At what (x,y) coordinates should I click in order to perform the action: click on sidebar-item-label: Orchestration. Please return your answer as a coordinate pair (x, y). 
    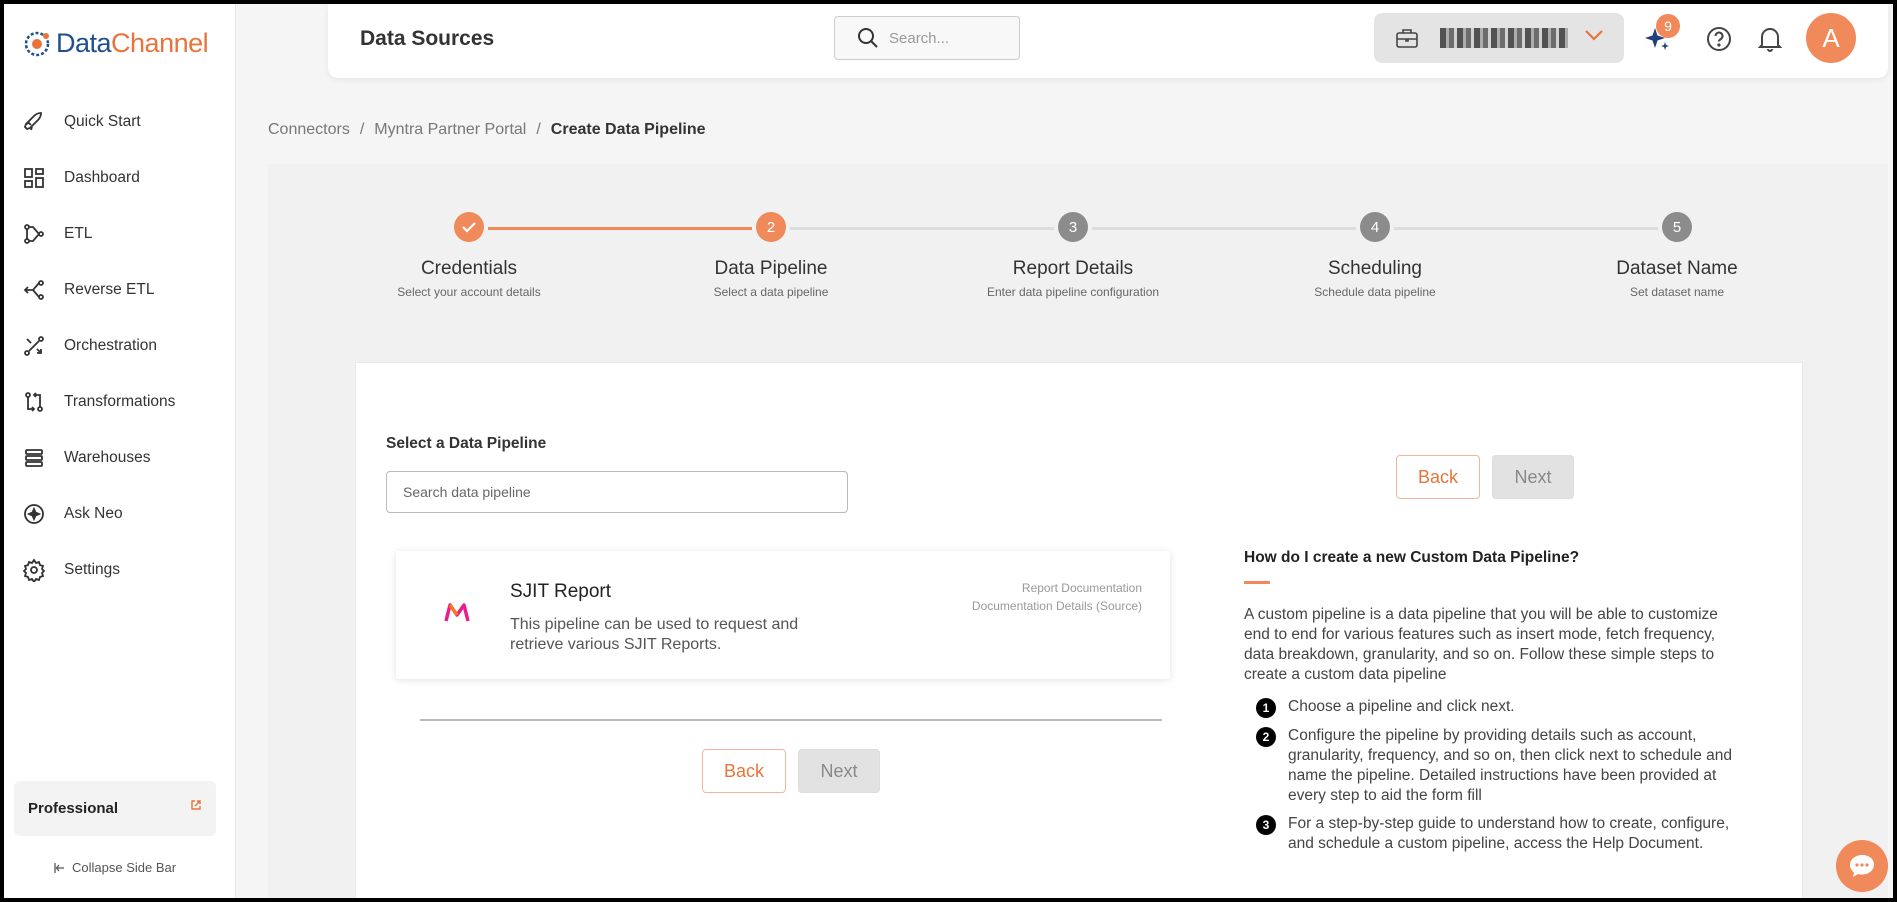
    Looking at the image, I should click on (111, 345).